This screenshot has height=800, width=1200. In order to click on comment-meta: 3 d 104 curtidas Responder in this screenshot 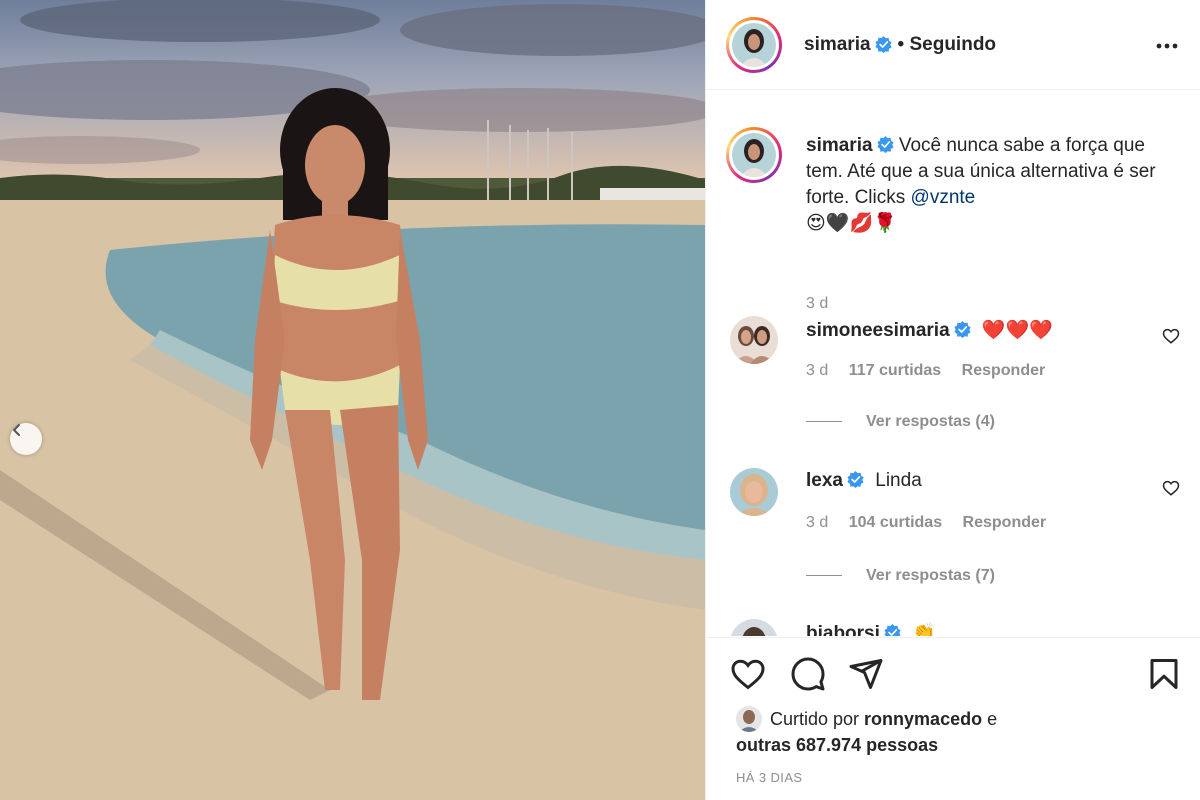, I will do `click(934, 523)`.